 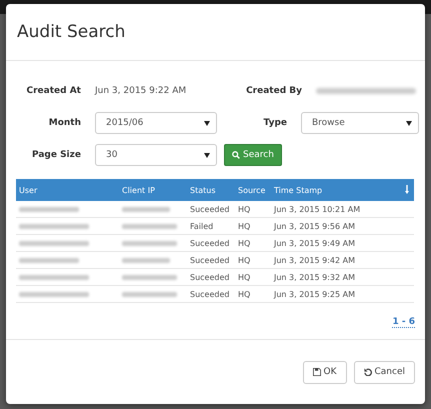 What do you see at coordinates (211, 226) in the screenshot?
I see `table-cell: Failed` at bounding box center [211, 226].